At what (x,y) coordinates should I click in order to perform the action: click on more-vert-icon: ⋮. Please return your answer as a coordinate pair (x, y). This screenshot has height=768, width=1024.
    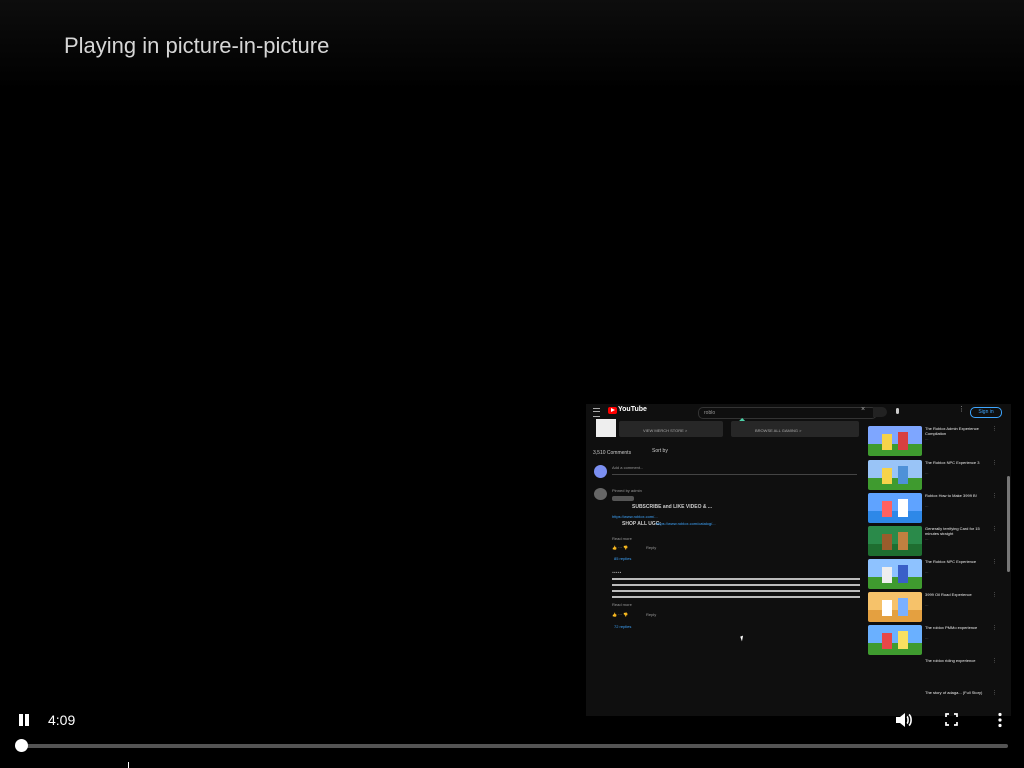
    Looking at the image, I should click on (961, 409).